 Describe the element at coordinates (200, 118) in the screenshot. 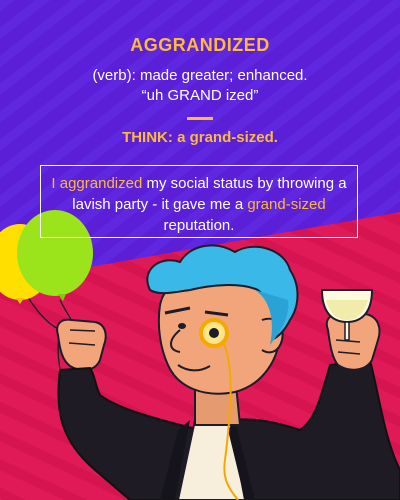

I see `divider` at that location.